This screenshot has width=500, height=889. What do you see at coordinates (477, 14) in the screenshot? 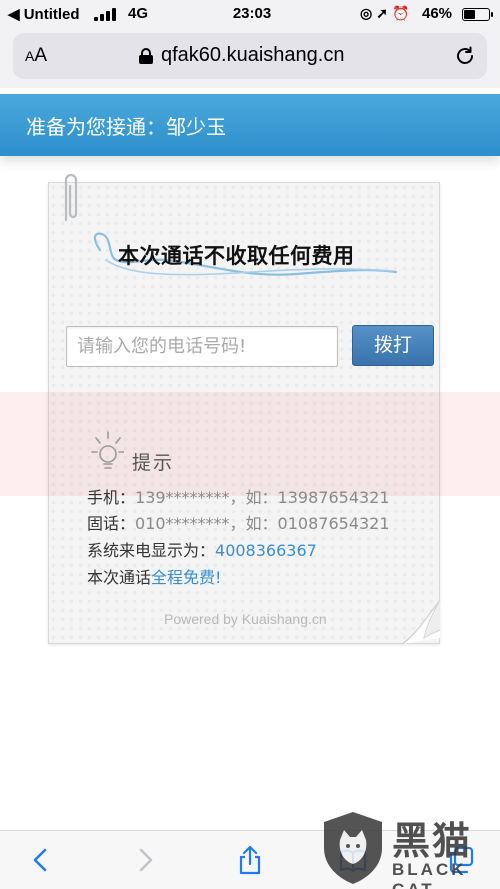
I see `battery-icon` at bounding box center [477, 14].